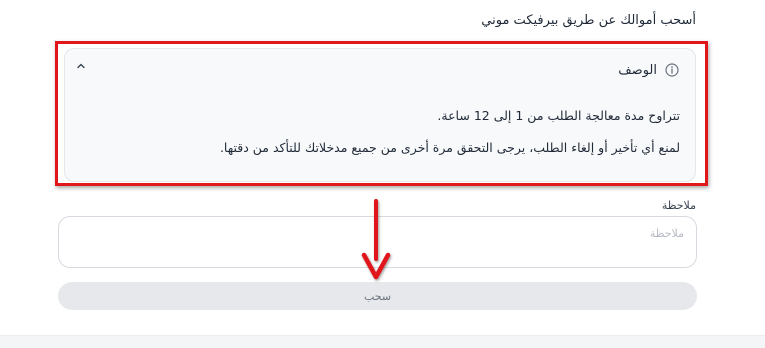  I want to click on page-heading: أسحب أموالك عن طريق بيرفيكت موني, so click(588, 20).